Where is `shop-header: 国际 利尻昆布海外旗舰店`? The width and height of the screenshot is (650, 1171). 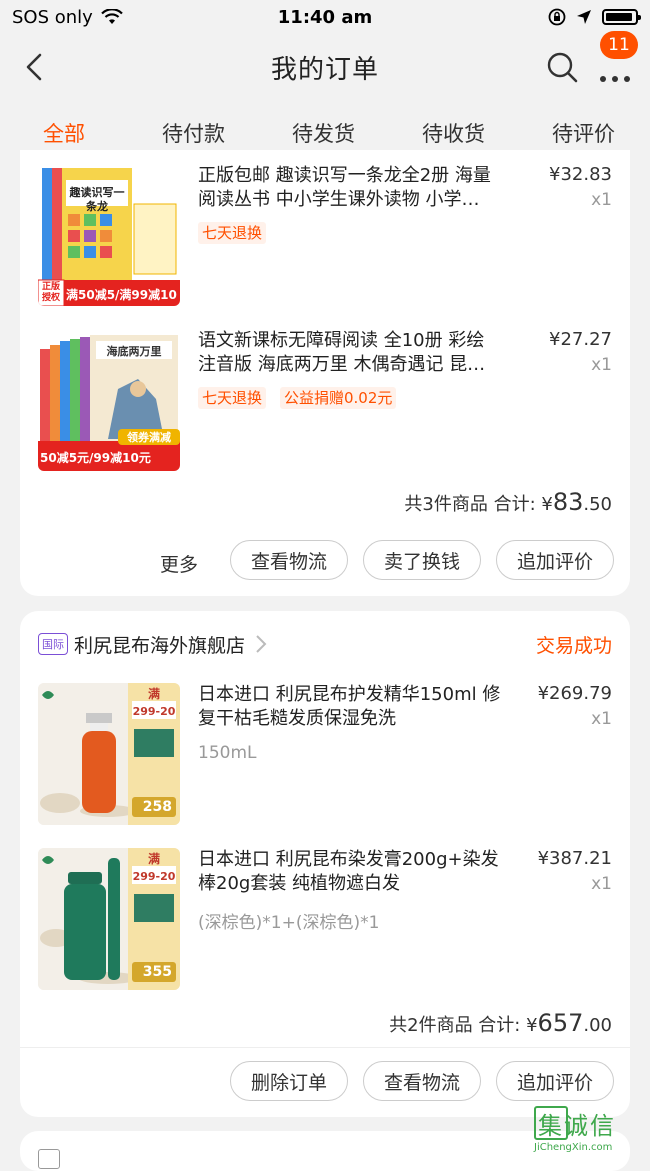 shop-header: 国际 利尻昆布海外旗舰店 is located at coordinates (152, 644).